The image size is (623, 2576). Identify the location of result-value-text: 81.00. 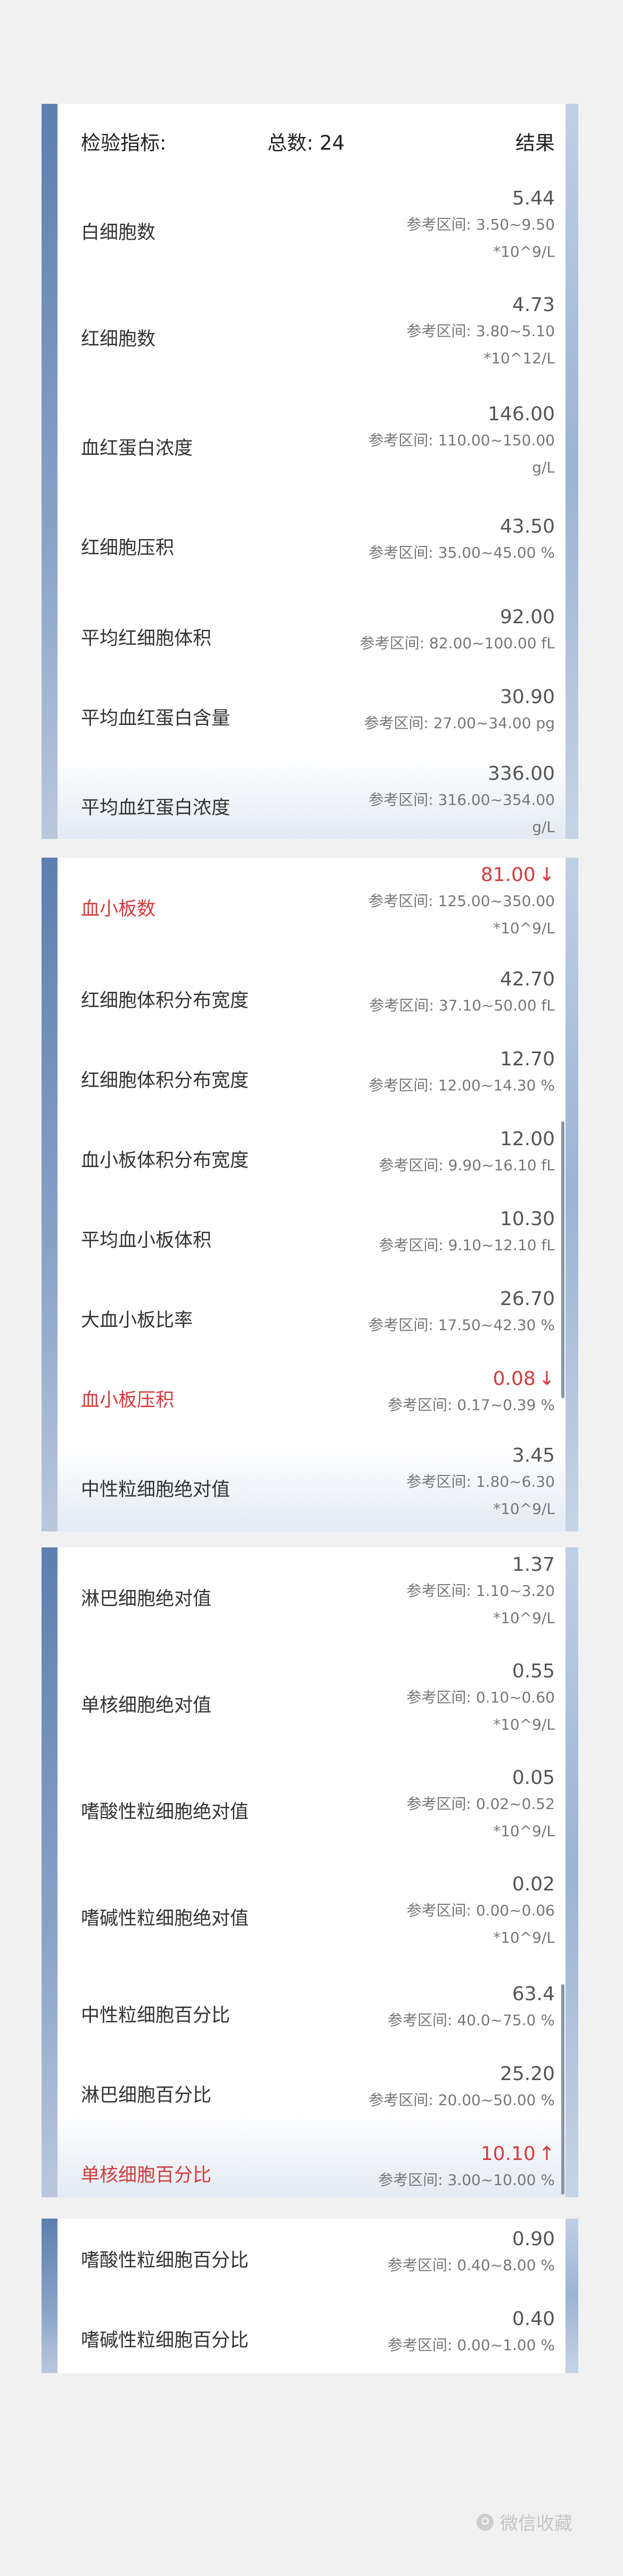
(508, 875).